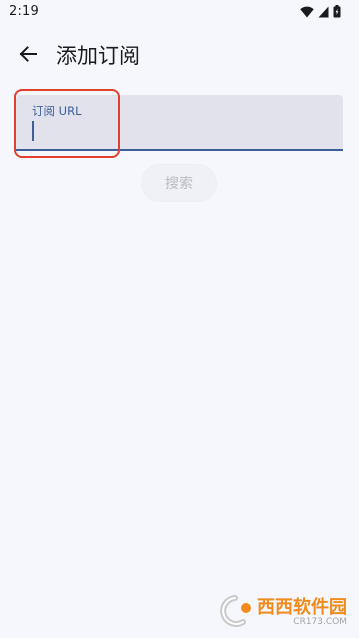 The width and height of the screenshot is (359, 638). I want to click on arrow-left-icon, so click(28, 56).